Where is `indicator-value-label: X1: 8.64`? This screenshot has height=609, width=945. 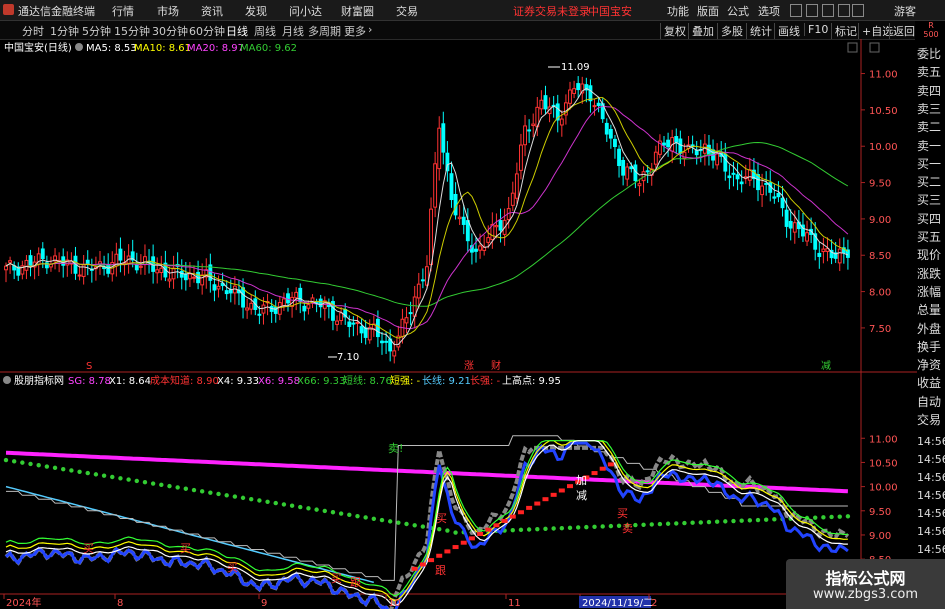
indicator-value-label: X1: 8.64 is located at coordinates (130, 381).